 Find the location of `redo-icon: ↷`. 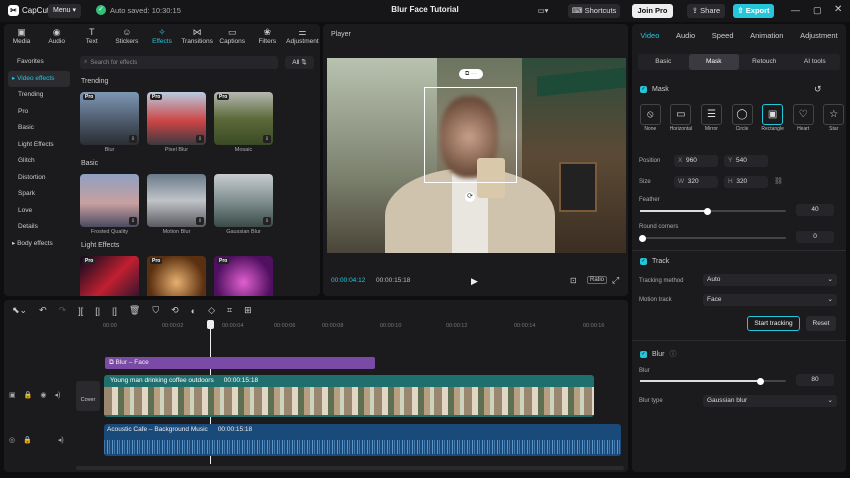

redo-icon: ↷ is located at coordinates (63, 310).